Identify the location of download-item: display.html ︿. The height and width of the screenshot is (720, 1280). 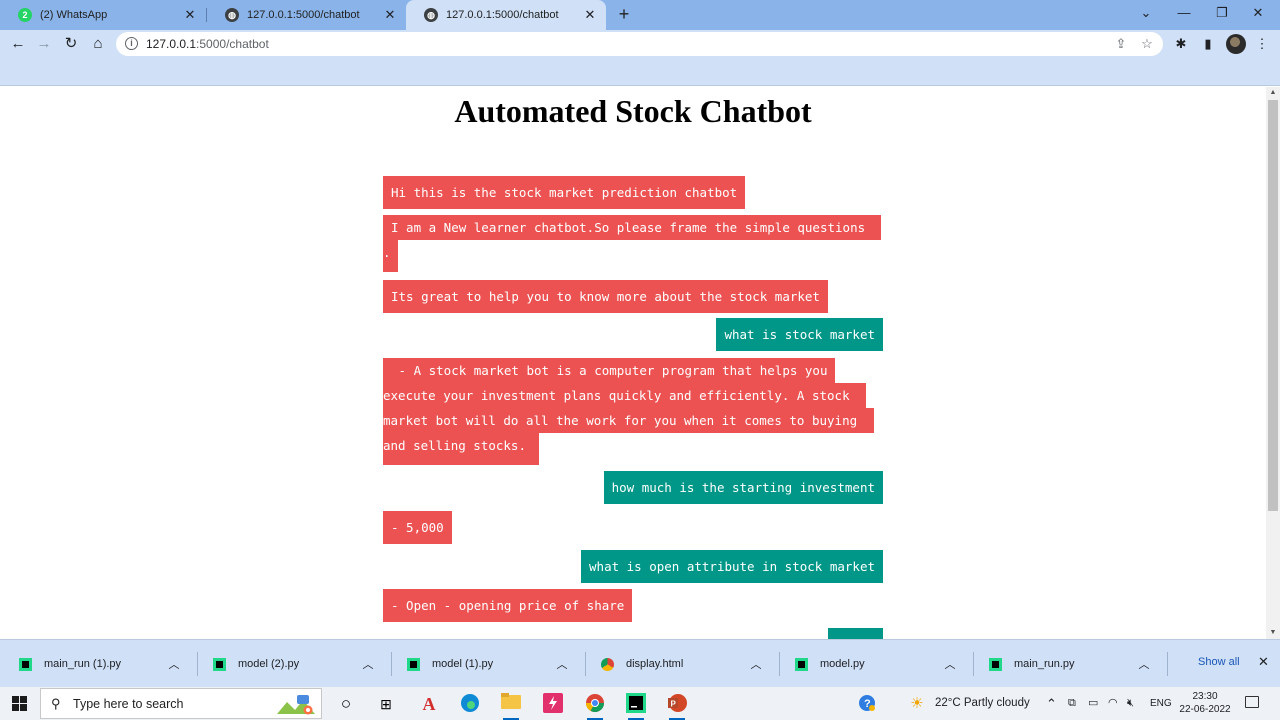
(682, 664).